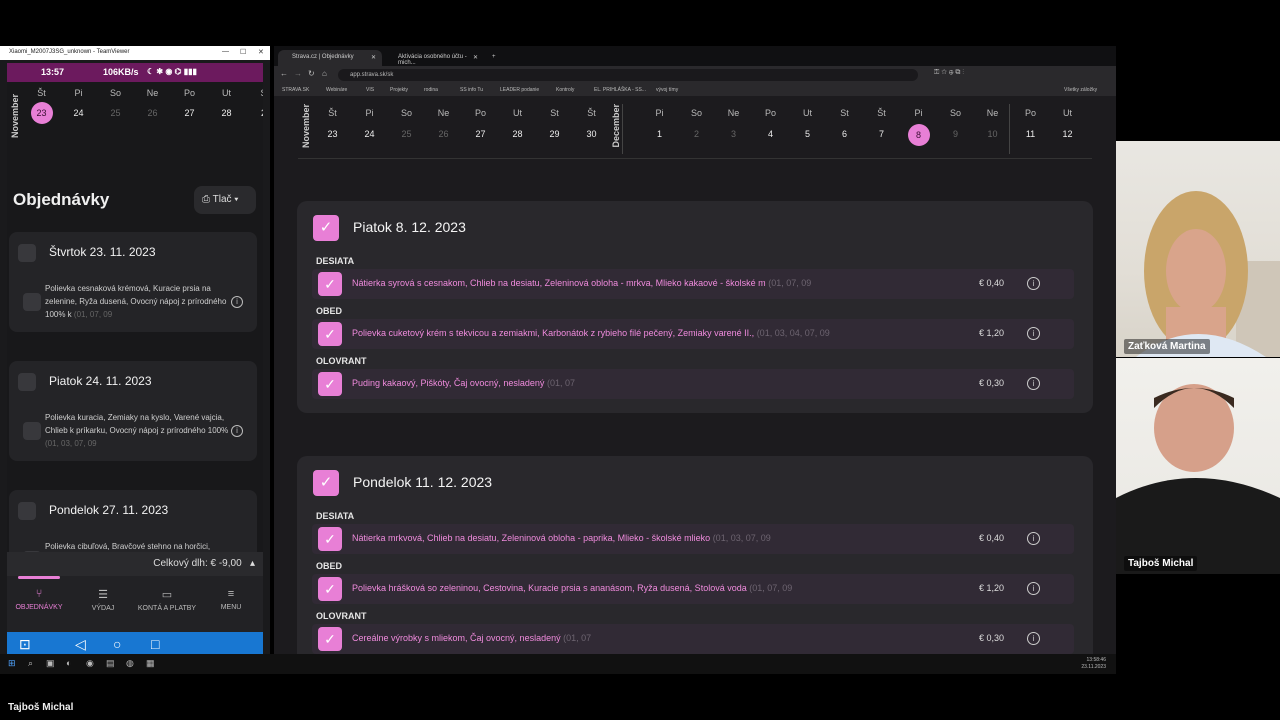 This screenshot has height=720, width=1280. I want to click on taskview-icon: ▣, so click(50, 663).